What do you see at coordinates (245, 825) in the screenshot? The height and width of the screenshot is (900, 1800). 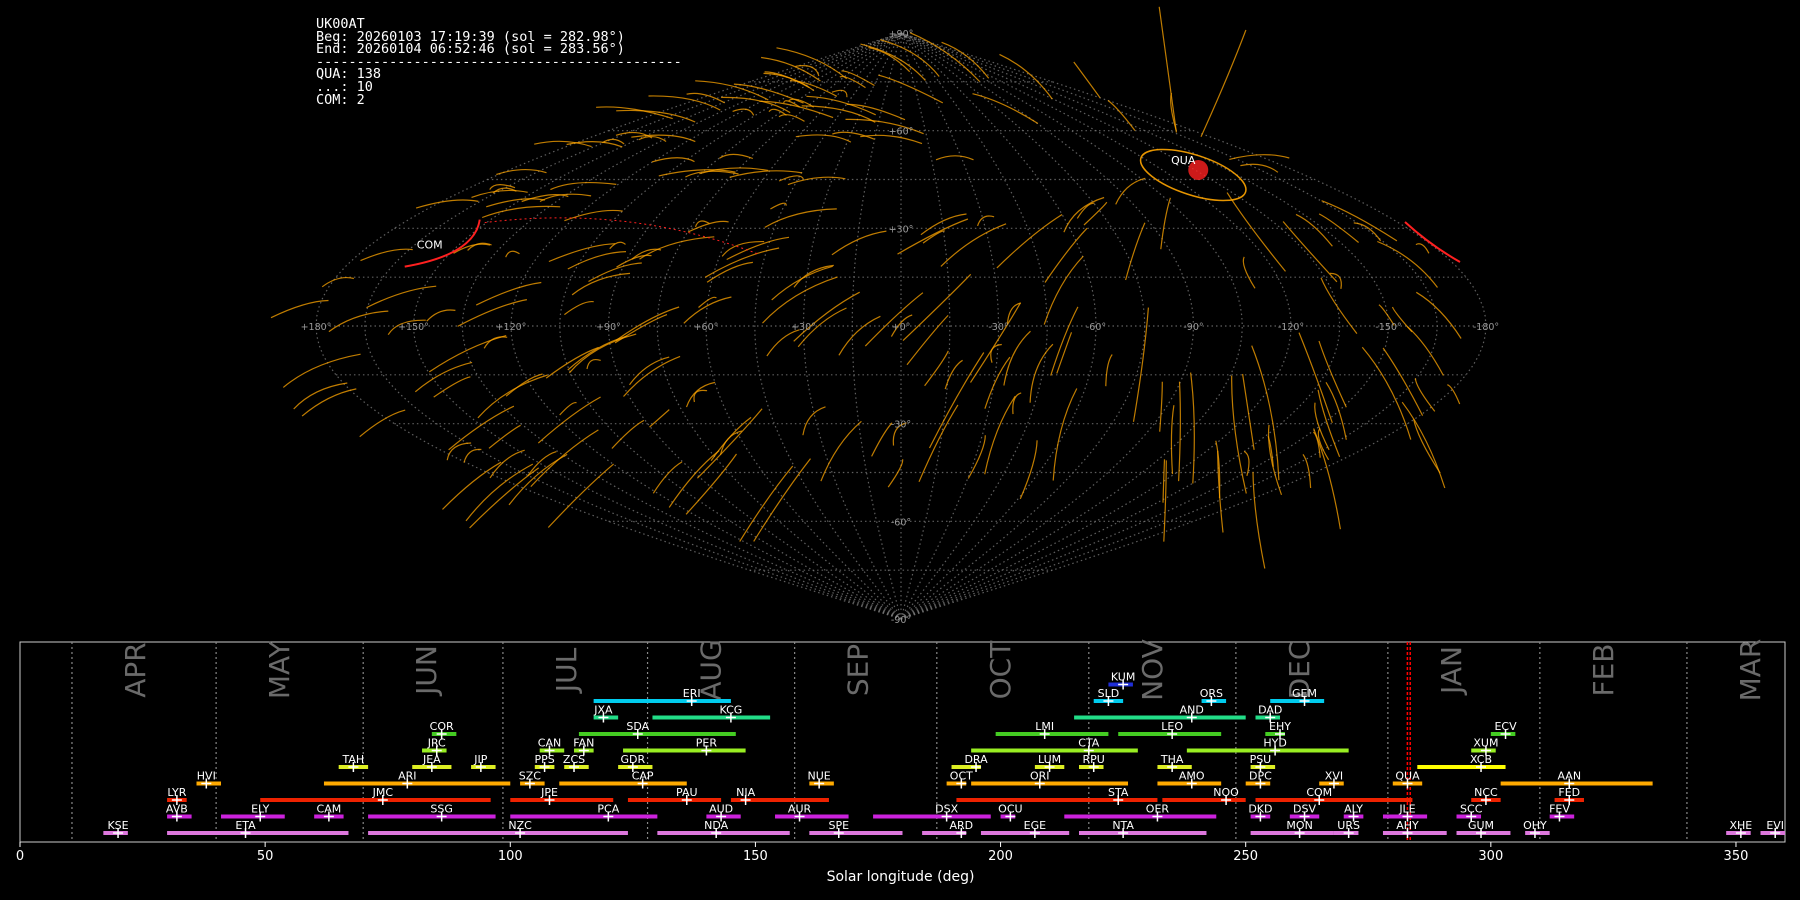 I see `shower-label: ETA` at bounding box center [245, 825].